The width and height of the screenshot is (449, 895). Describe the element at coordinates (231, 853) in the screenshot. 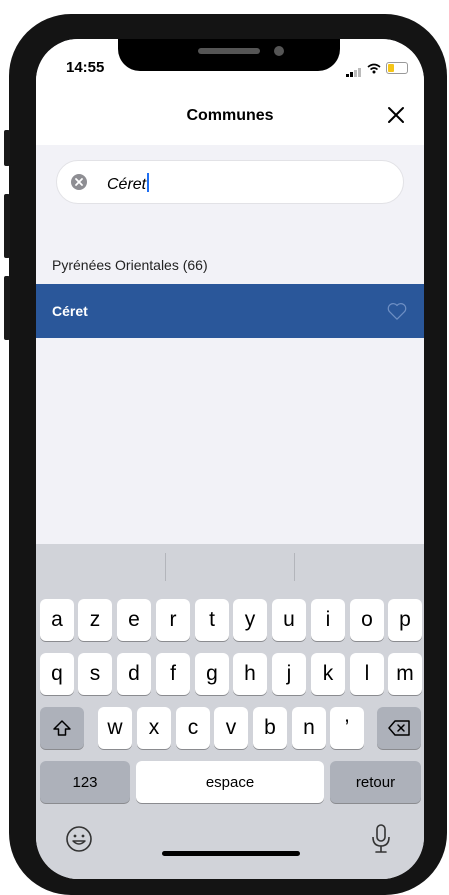

I see `home-indicator` at that location.